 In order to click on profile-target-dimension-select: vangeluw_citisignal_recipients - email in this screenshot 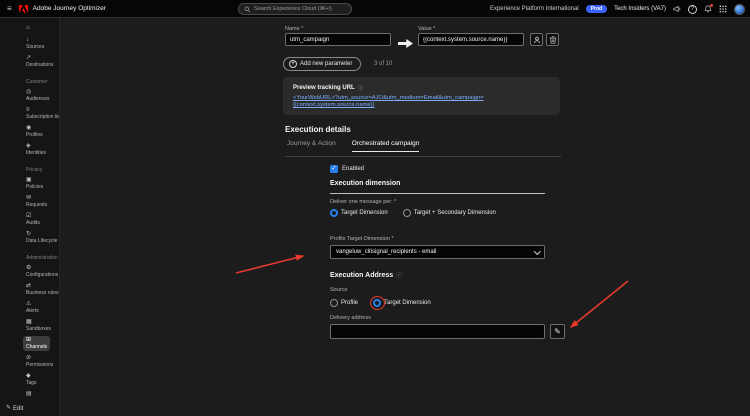, I will do `click(437, 252)`.